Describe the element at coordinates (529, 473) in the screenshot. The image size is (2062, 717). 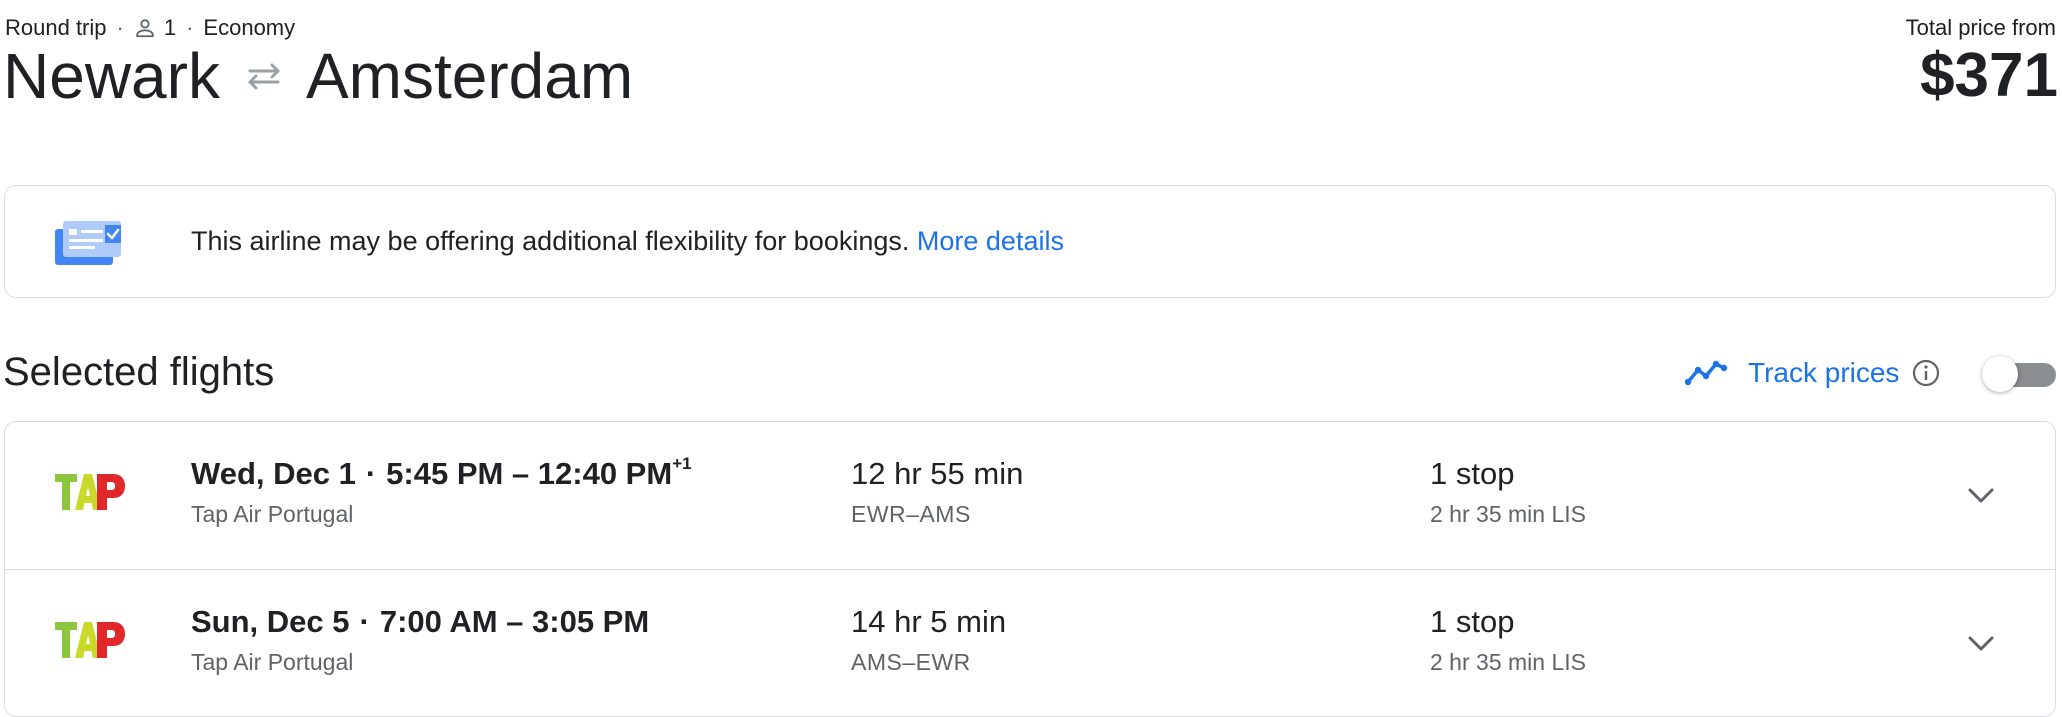
I see `flight-times: 5:45 PM – 12:40 PM` at that location.